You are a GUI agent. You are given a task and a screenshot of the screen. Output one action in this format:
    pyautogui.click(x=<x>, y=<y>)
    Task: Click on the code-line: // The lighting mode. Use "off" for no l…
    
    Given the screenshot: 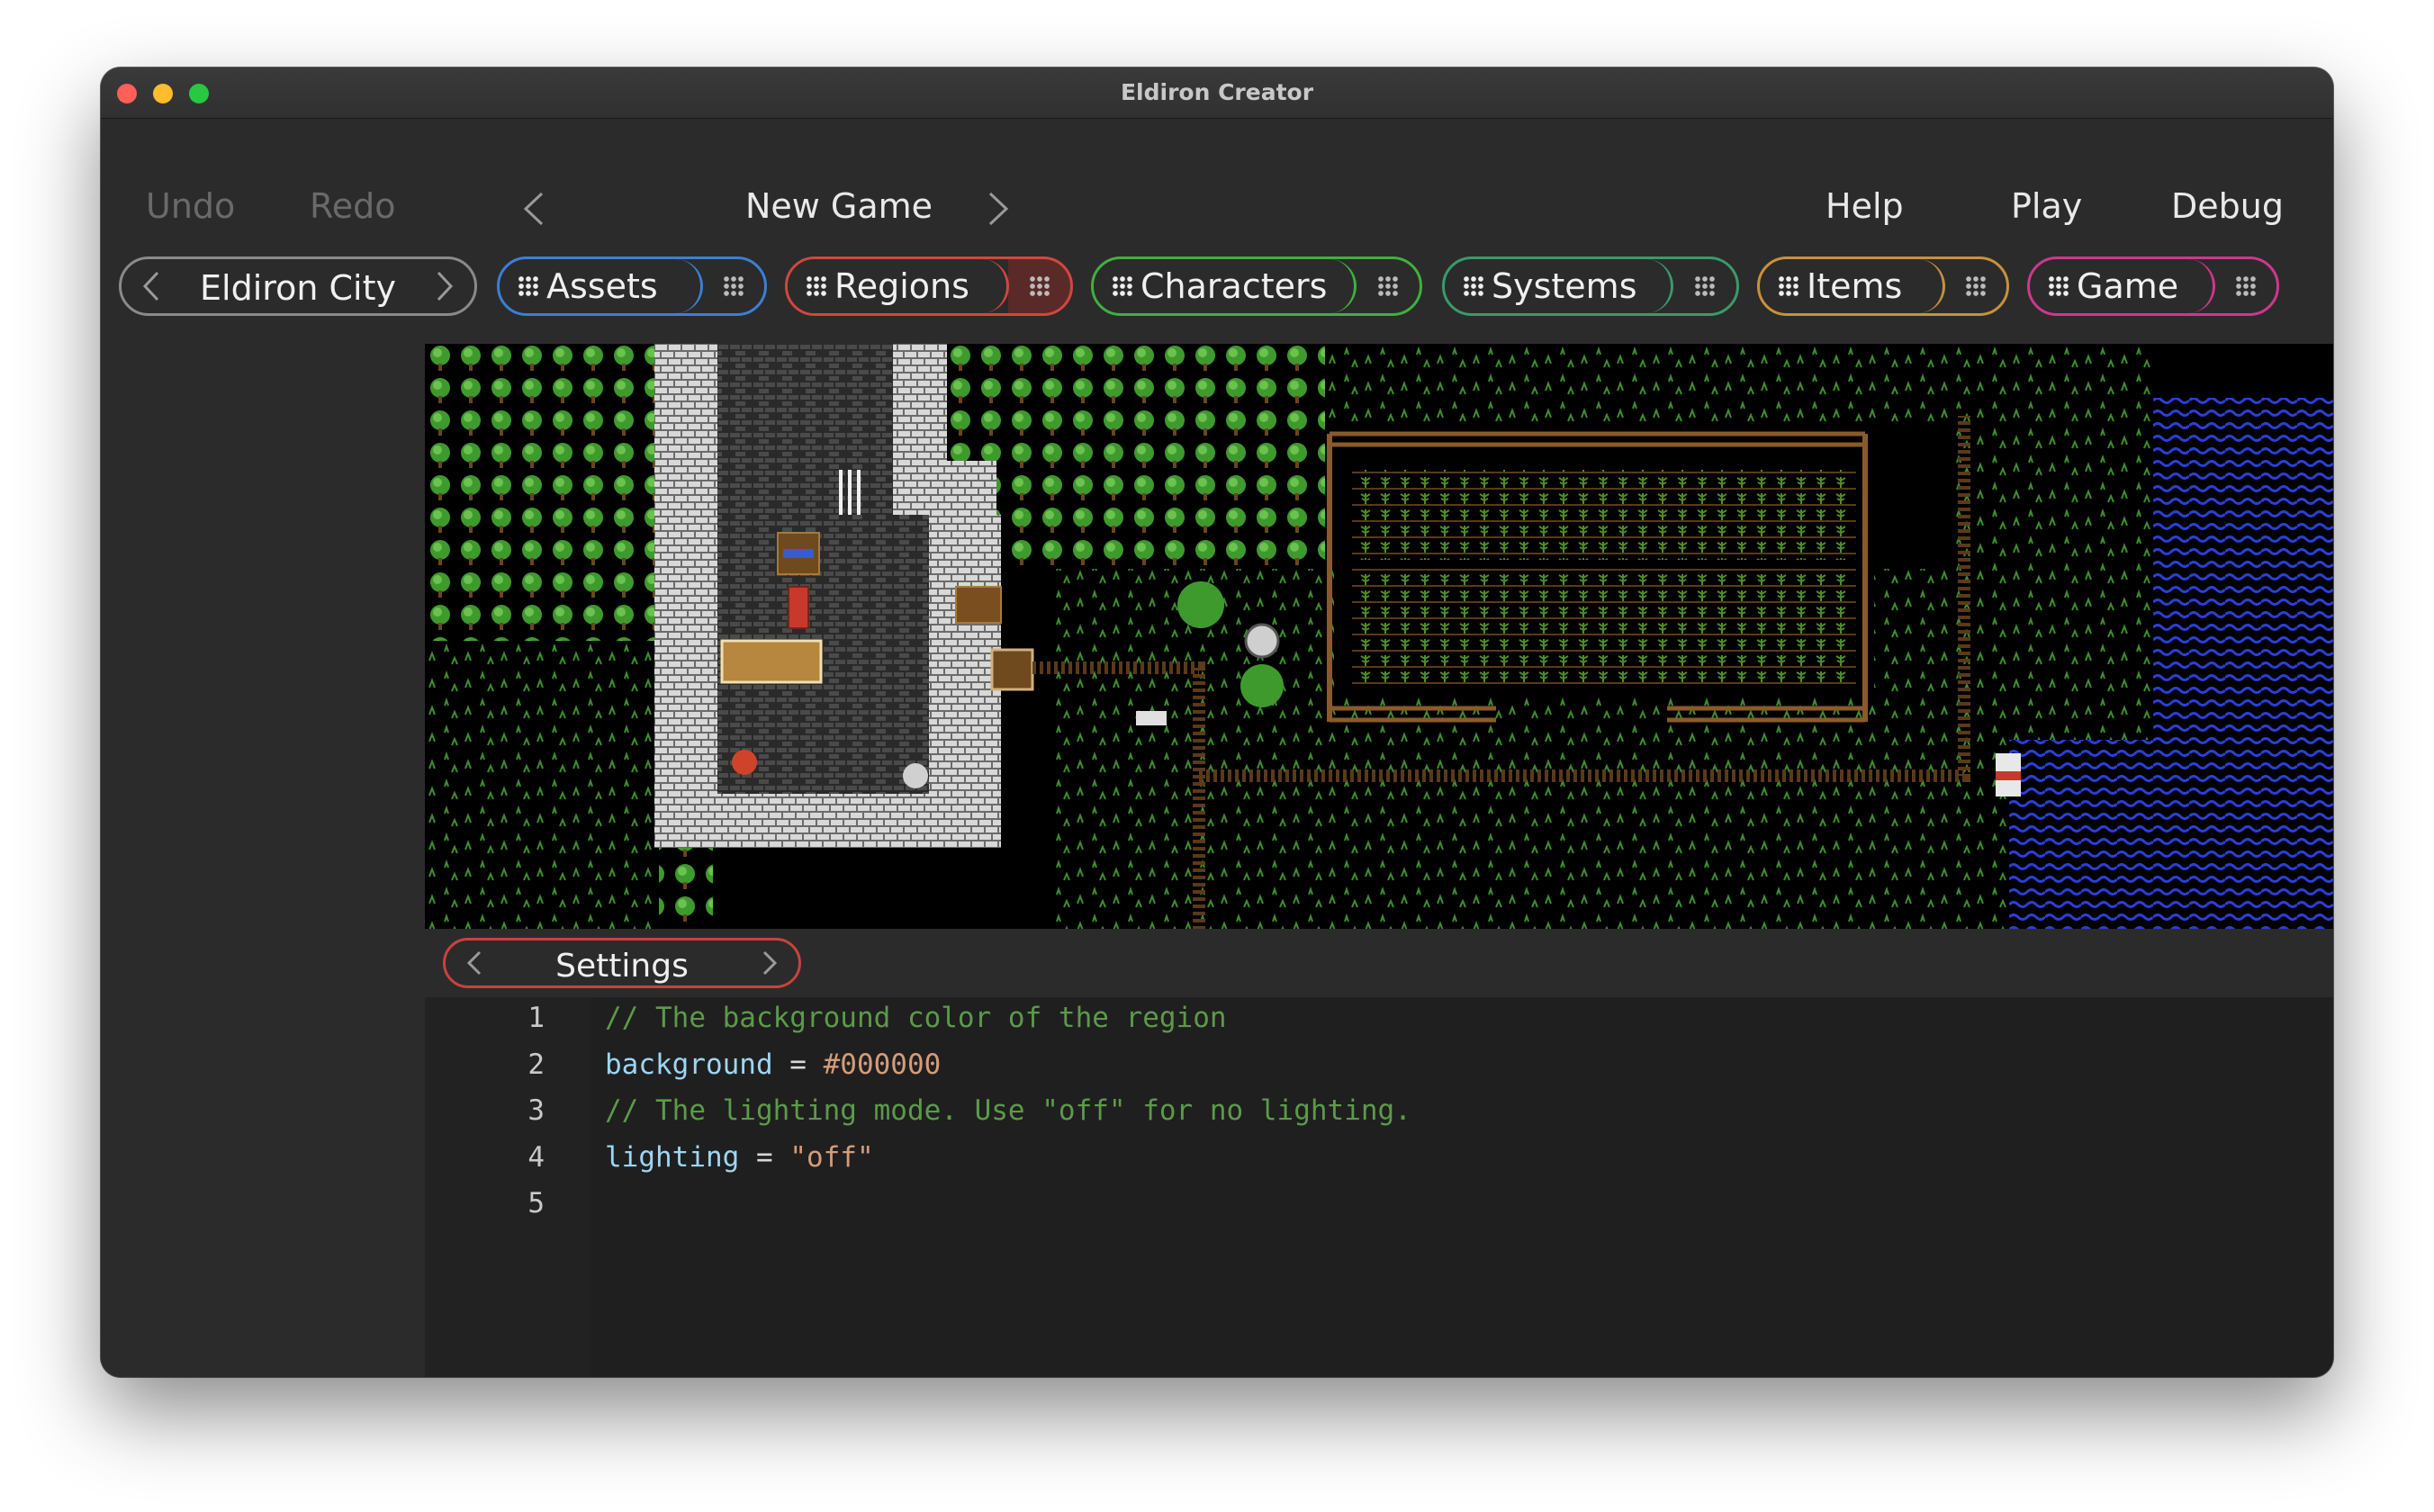 What is the action you would take?
    pyautogui.click(x=1008, y=1110)
    